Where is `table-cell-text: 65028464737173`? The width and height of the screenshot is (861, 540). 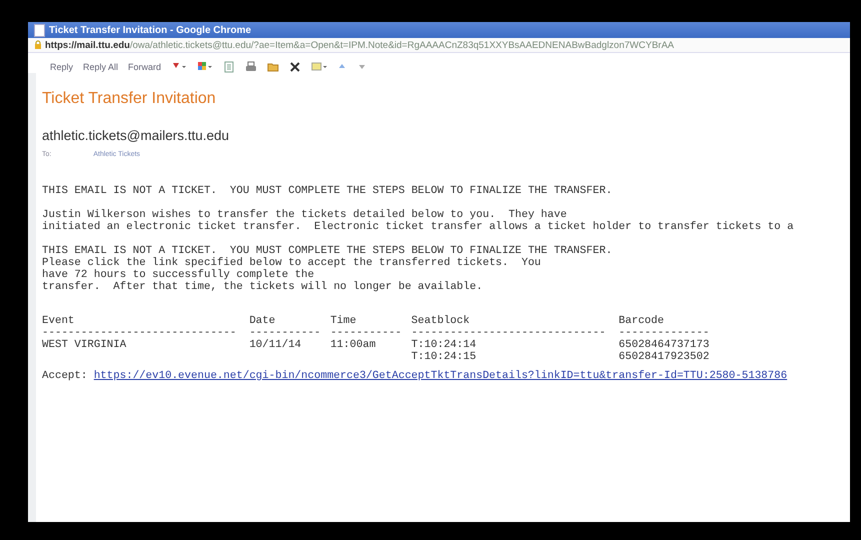 table-cell-text: 65028464737173 is located at coordinates (664, 345).